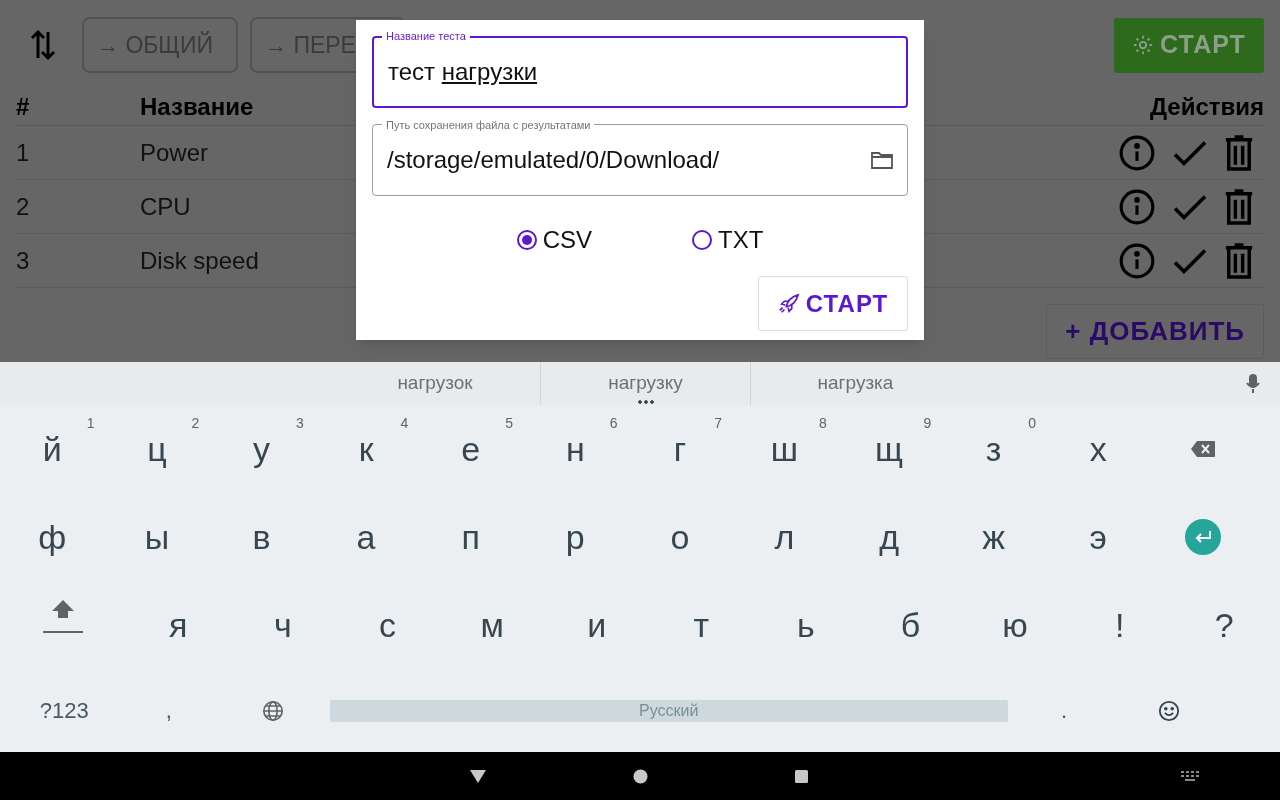  I want to click on suggestion: нагрузку, so click(645, 383).